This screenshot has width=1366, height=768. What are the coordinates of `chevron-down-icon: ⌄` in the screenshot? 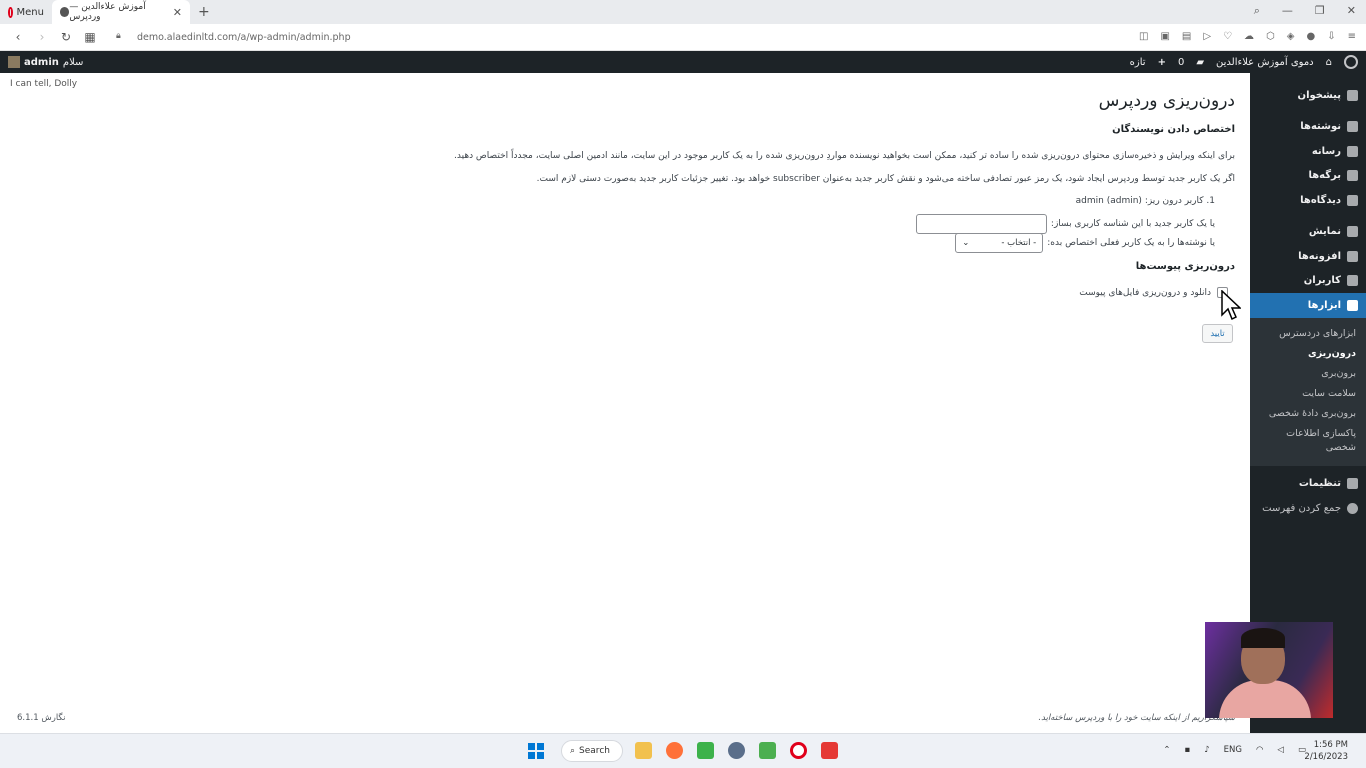 It's located at (966, 243).